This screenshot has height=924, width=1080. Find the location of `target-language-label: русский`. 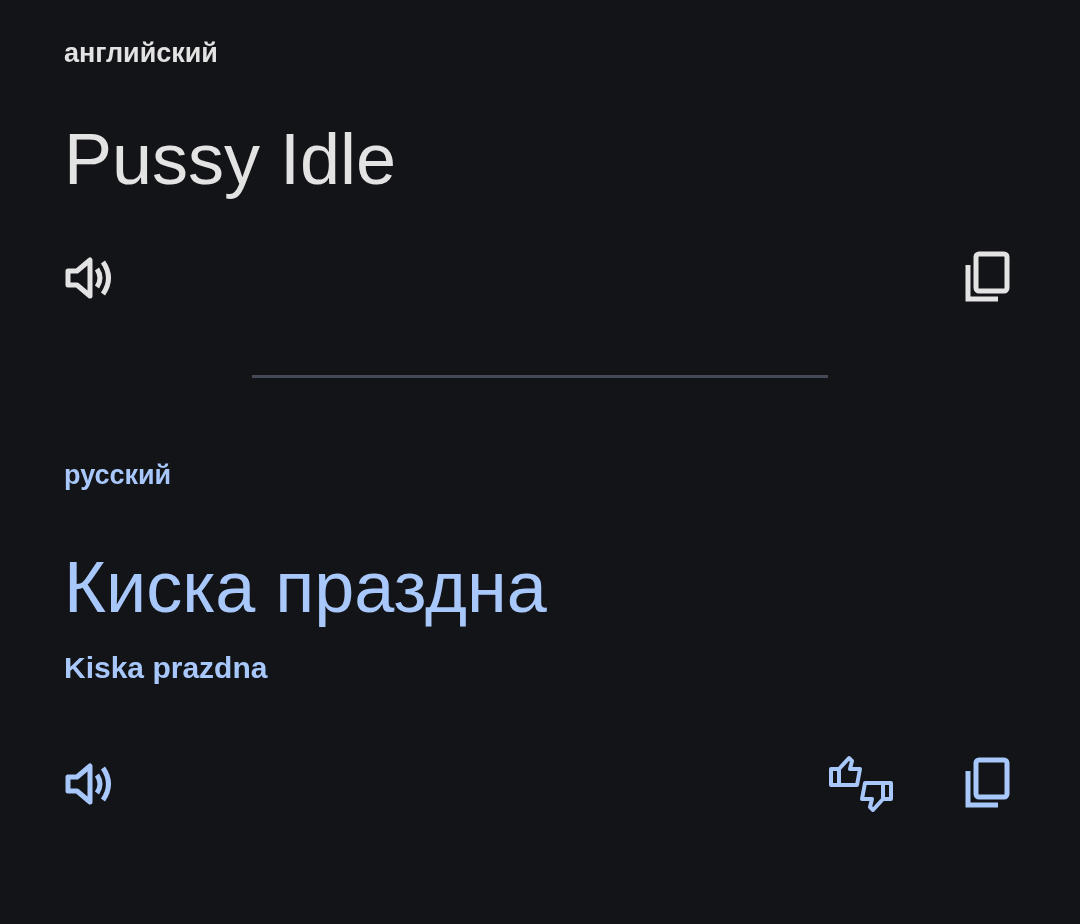

target-language-label: русский is located at coordinates (118, 475).